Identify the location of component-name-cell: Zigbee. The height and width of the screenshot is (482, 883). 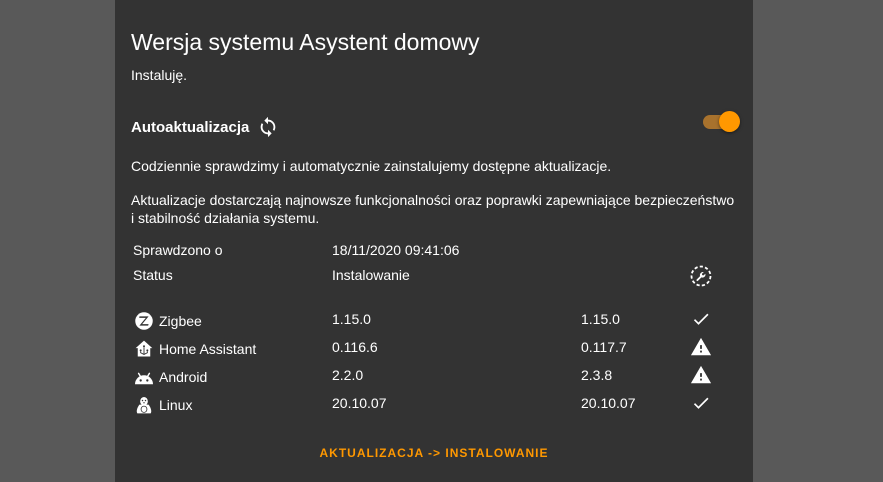
(167, 321).